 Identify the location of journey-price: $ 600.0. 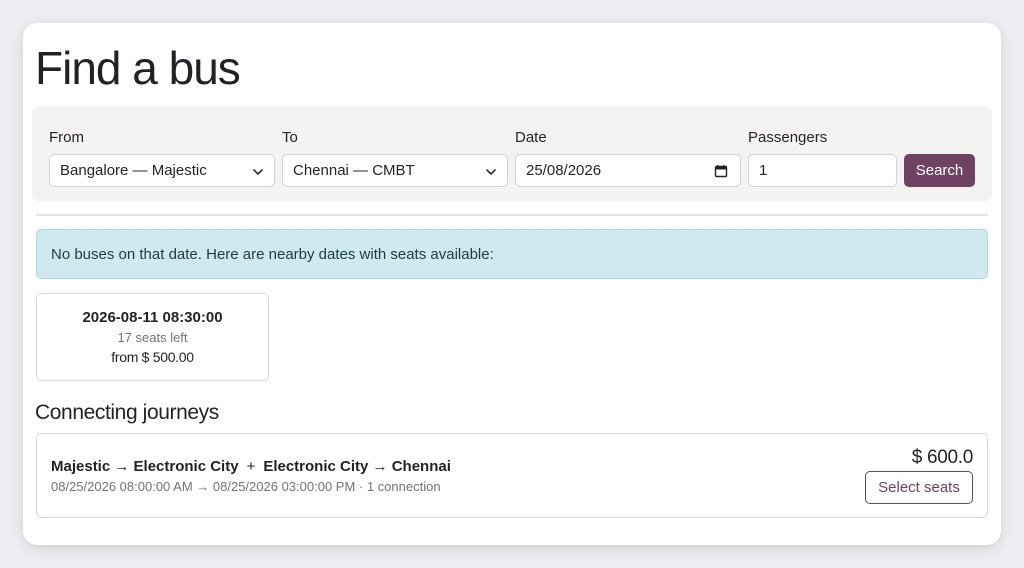
(942, 457).